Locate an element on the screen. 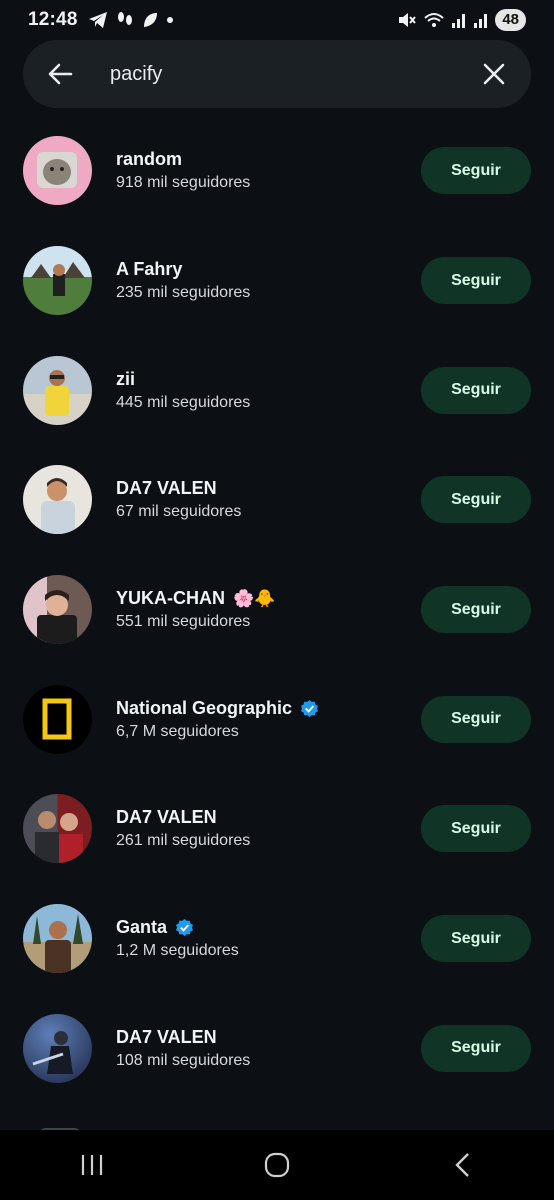 The height and width of the screenshot is (1200, 554). result-followers: 445 mil seguidores is located at coordinates (183, 402).